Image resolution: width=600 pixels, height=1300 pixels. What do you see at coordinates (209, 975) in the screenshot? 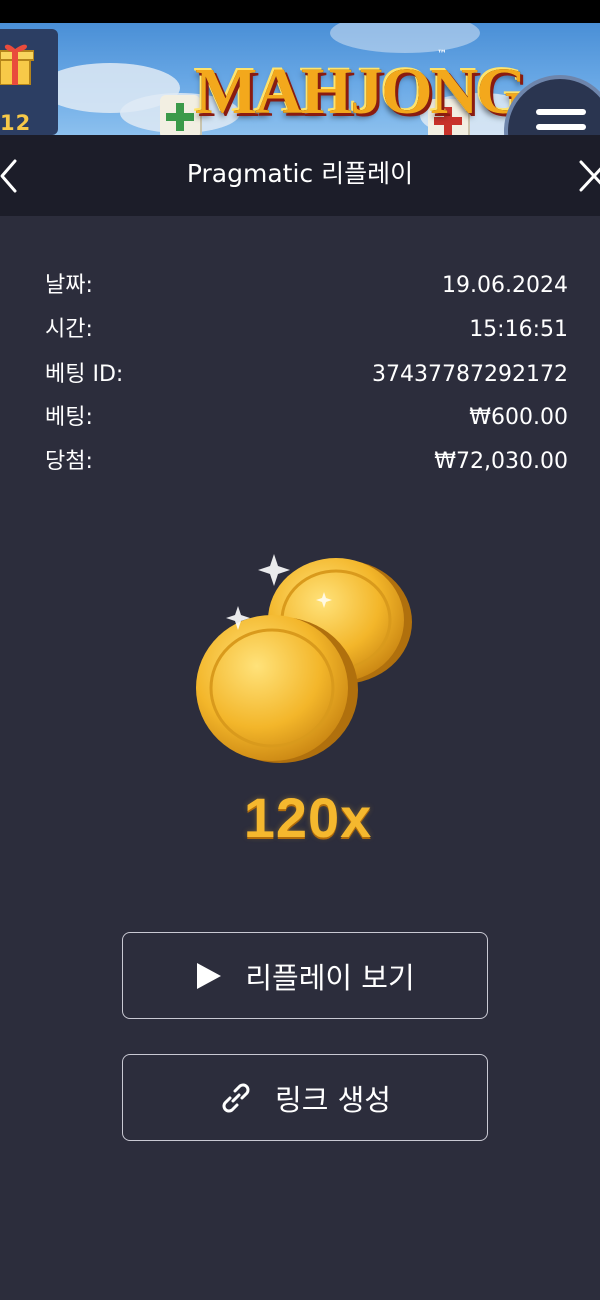
I see `play-icon` at bounding box center [209, 975].